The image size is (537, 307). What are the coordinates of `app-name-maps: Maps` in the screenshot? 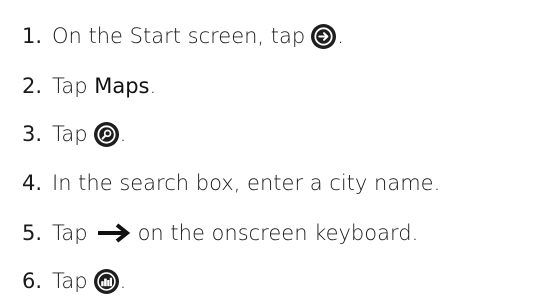 It's located at (122, 85).